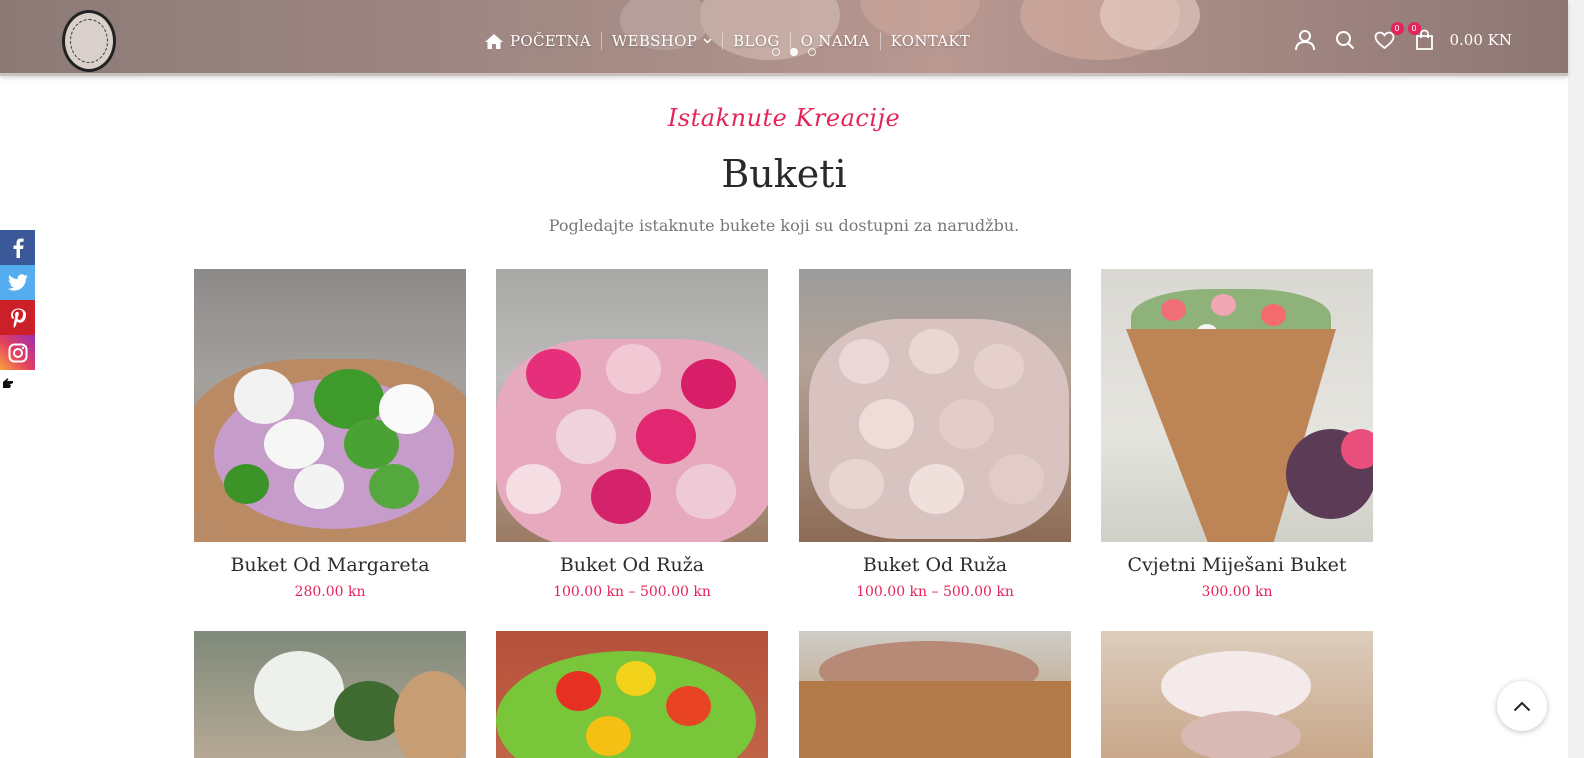 This screenshot has width=1584, height=758. What do you see at coordinates (330, 565) in the screenshot?
I see `product-name: Buket Od Margareta` at bounding box center [330, 565].